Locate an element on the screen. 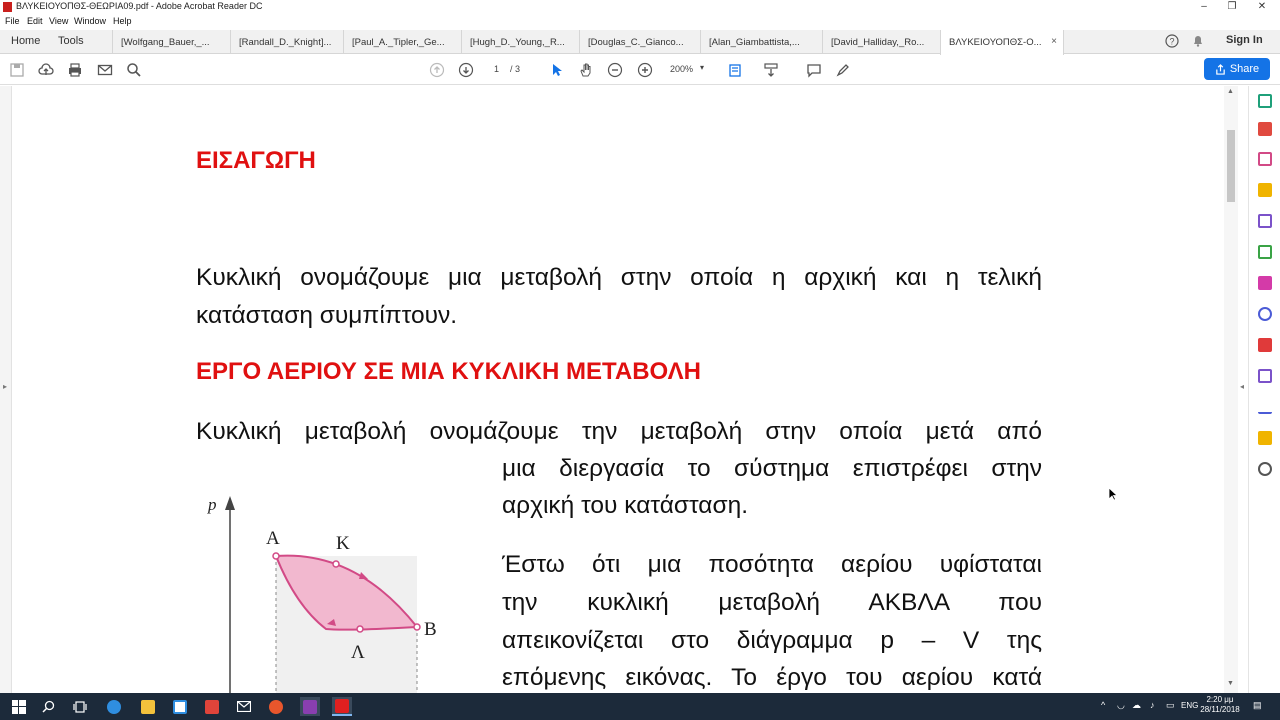 The image size is (1280, 720). onenote-icon is located at coordinates (310, 706).